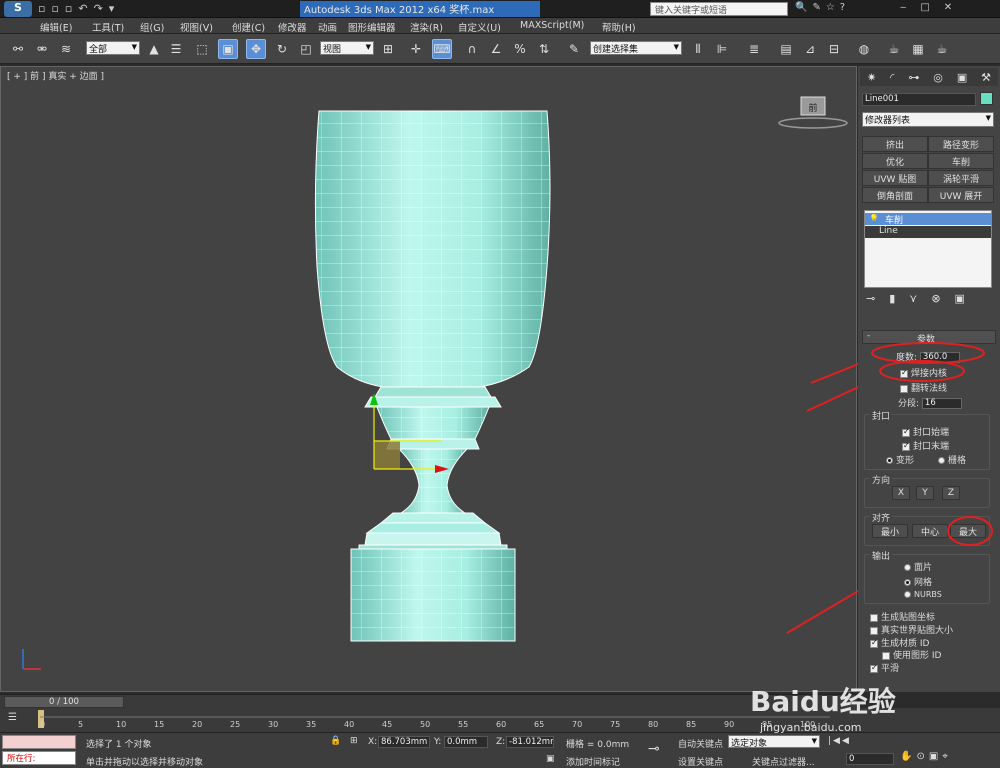  Describe the element at coordinates (347, 48) in the screenshot. I see `ref-coord-dropdown: 视图` at that location.